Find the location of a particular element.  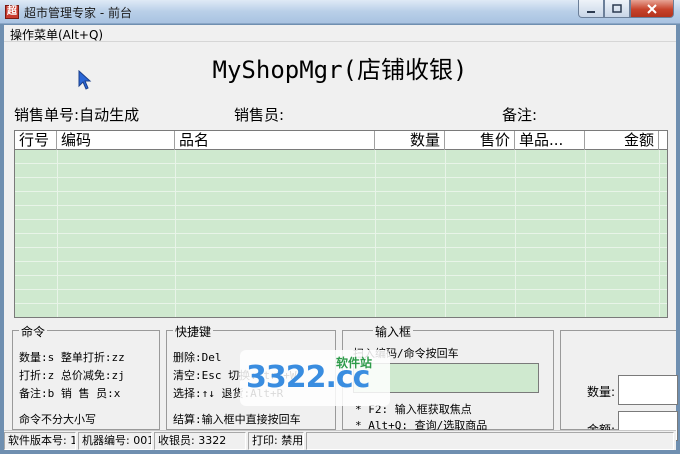

grid-header: 行号 编码 品名 数量 售价 单品... 金额 is located at coordinates (341, 140).